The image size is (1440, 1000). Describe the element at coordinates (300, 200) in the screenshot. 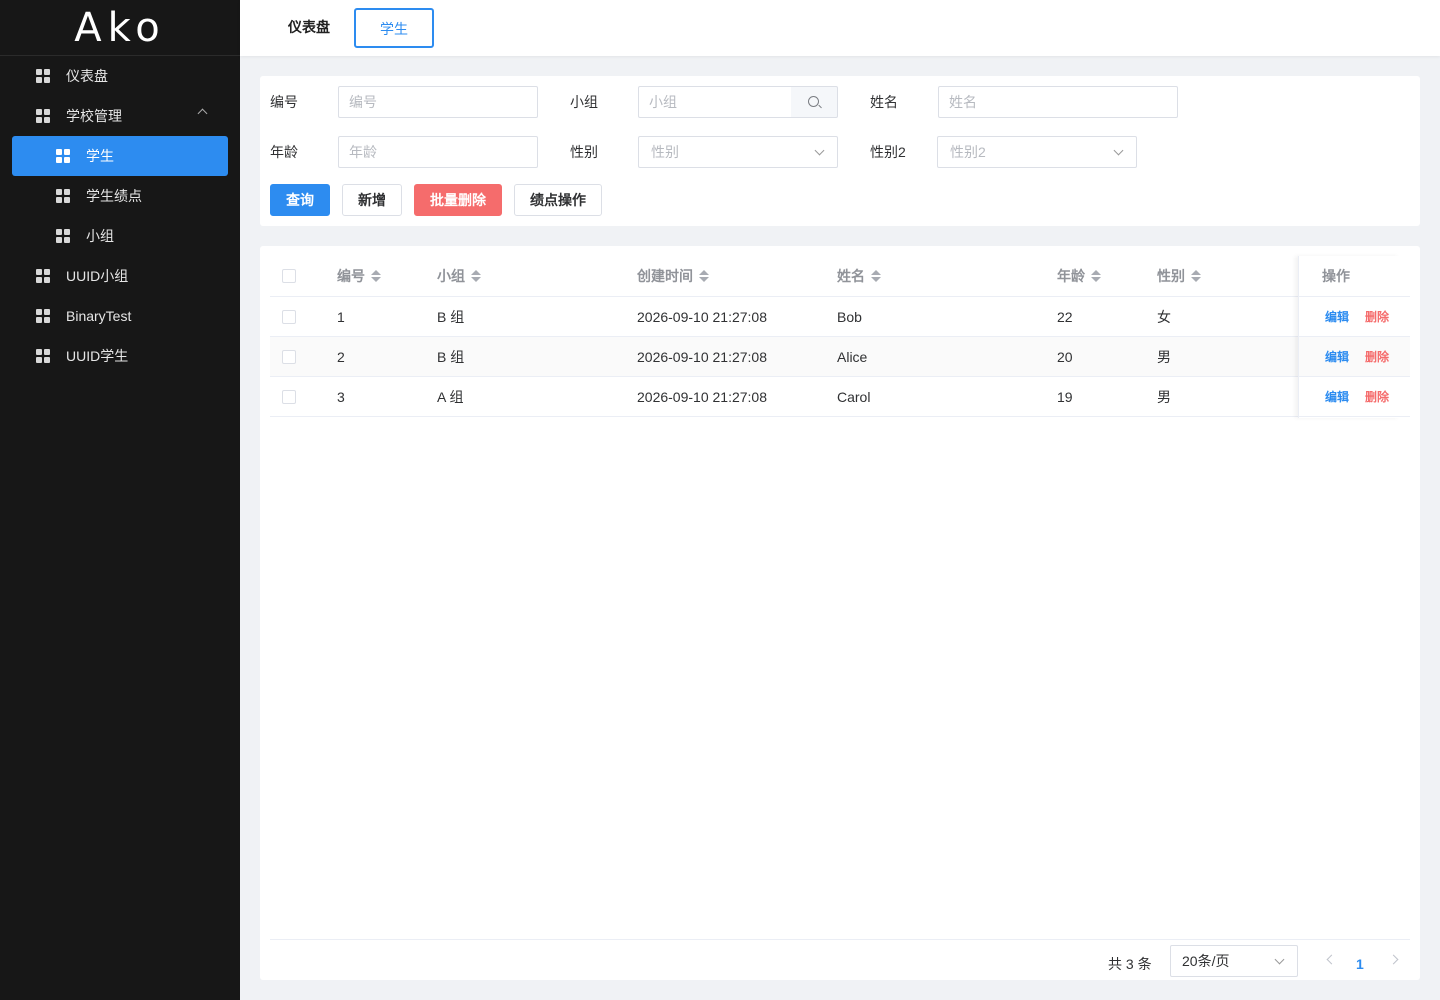

I see `query-button: 查询` at that location.